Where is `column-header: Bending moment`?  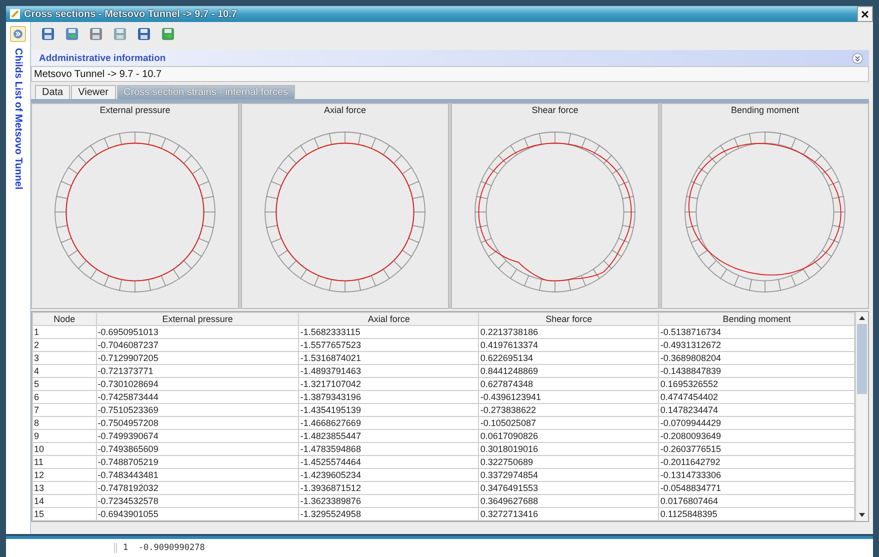 column-header: Bending moment is located at coordinates (756, 319).